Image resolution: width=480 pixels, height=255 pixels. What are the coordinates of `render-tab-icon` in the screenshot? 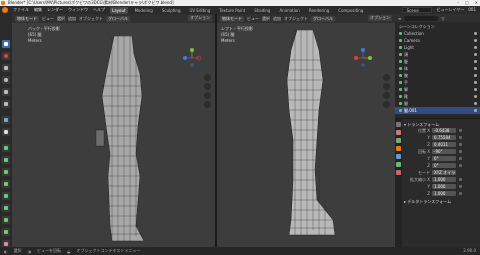 It's located at (398, 132).